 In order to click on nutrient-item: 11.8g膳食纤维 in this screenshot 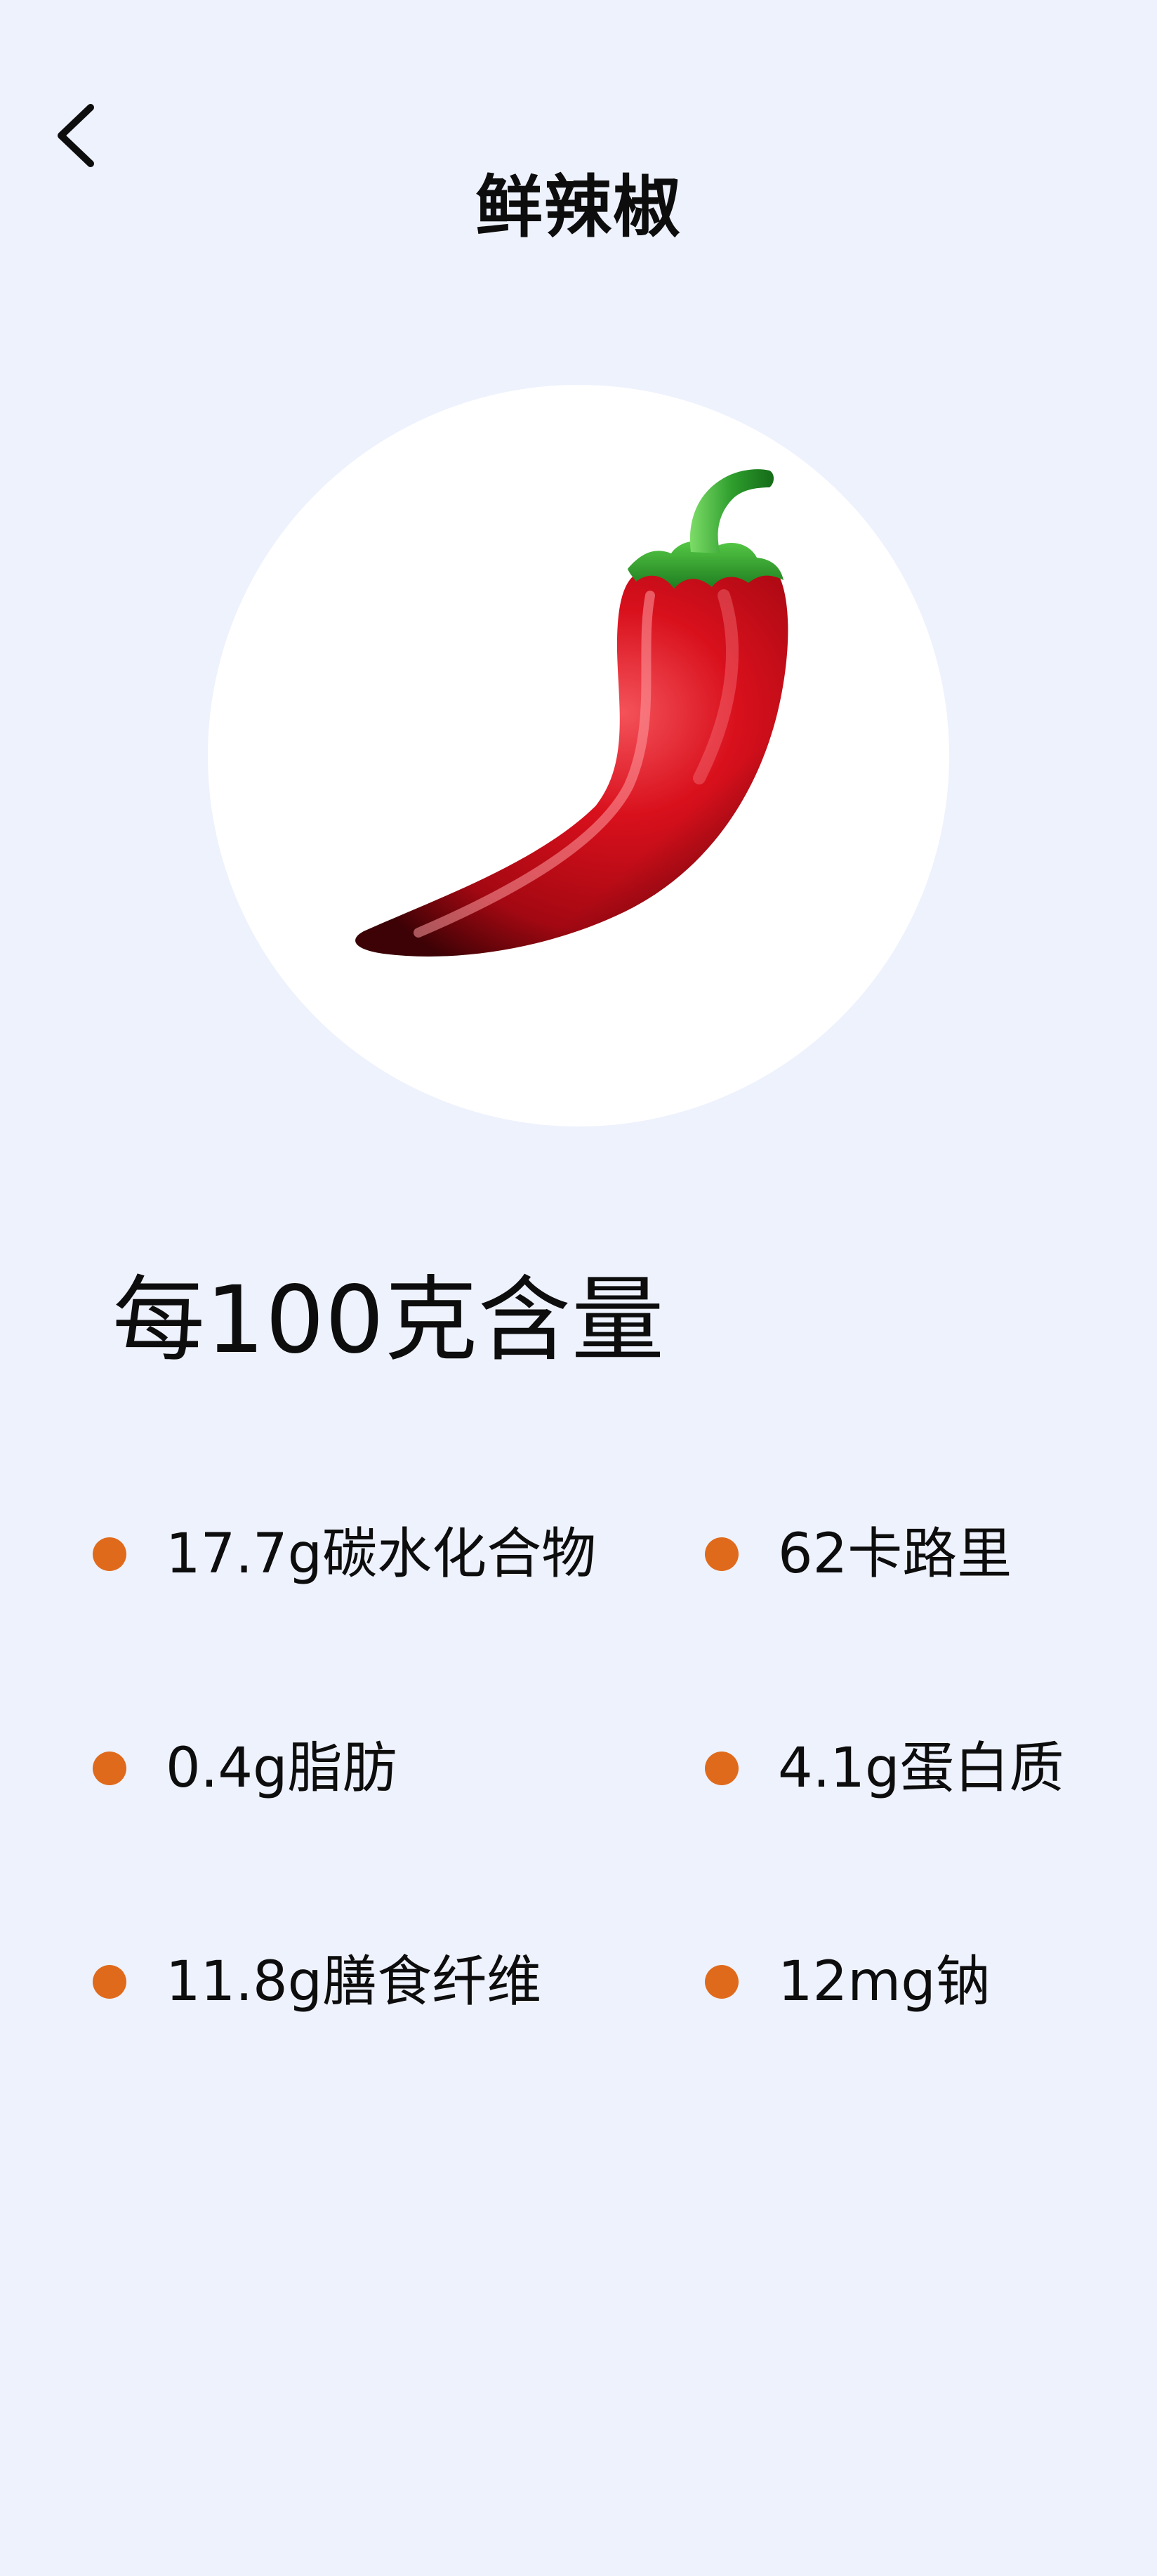, I will do `click(317, 1982)`.